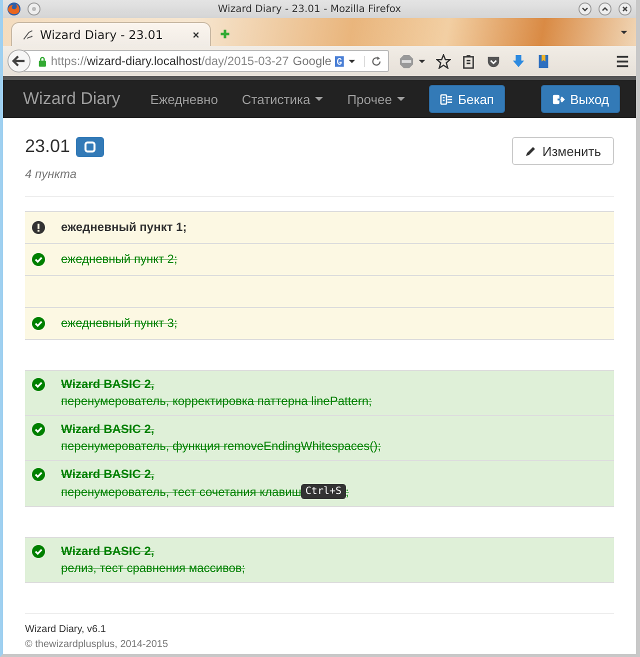 This screenshot has height=657, width=640. I want to click on item-text: перенумерователь, тест сочетания клавиш, so click(181, 491).